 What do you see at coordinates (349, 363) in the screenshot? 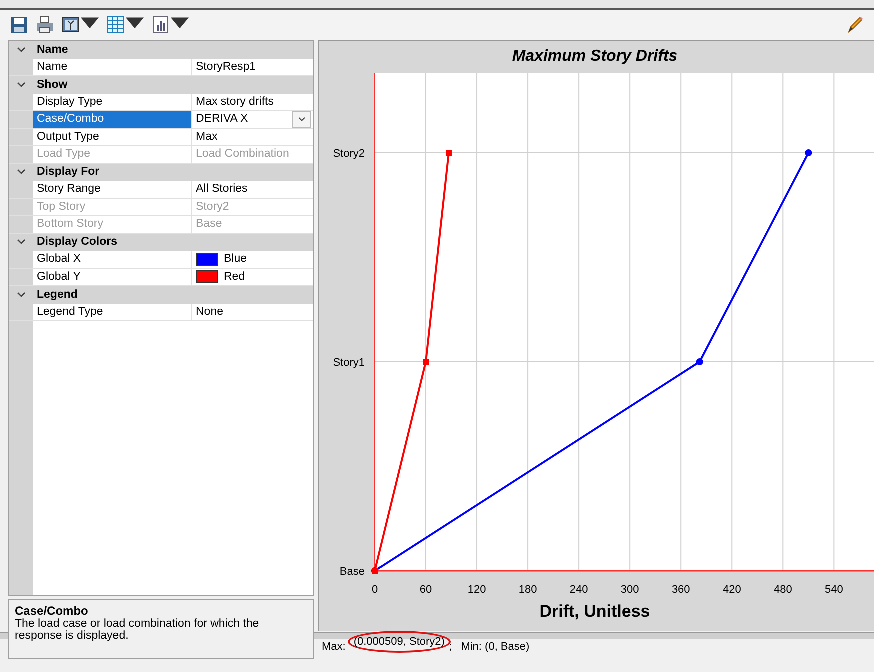
I see `tick-label: Story1` at bounding box center [349, 363].